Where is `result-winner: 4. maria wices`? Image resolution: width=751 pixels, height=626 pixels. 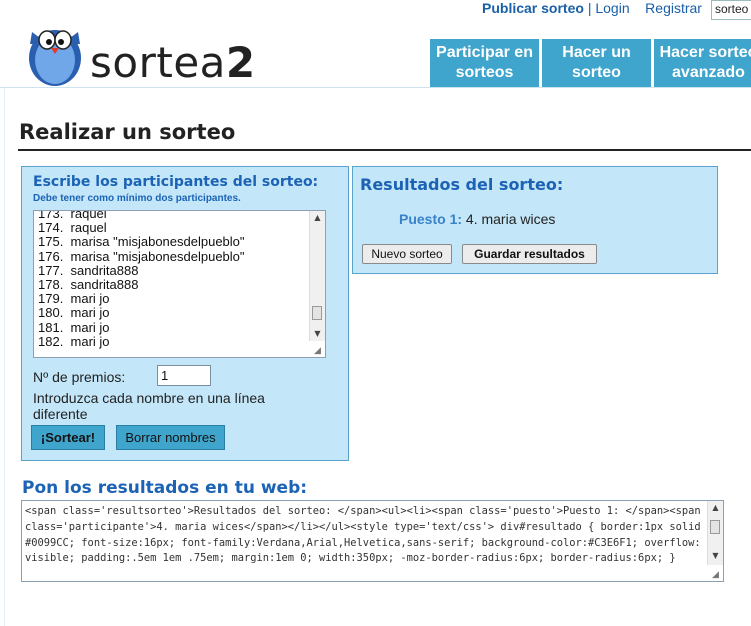
result-winner: 4. maria wices is located at coordinates (510, 219).